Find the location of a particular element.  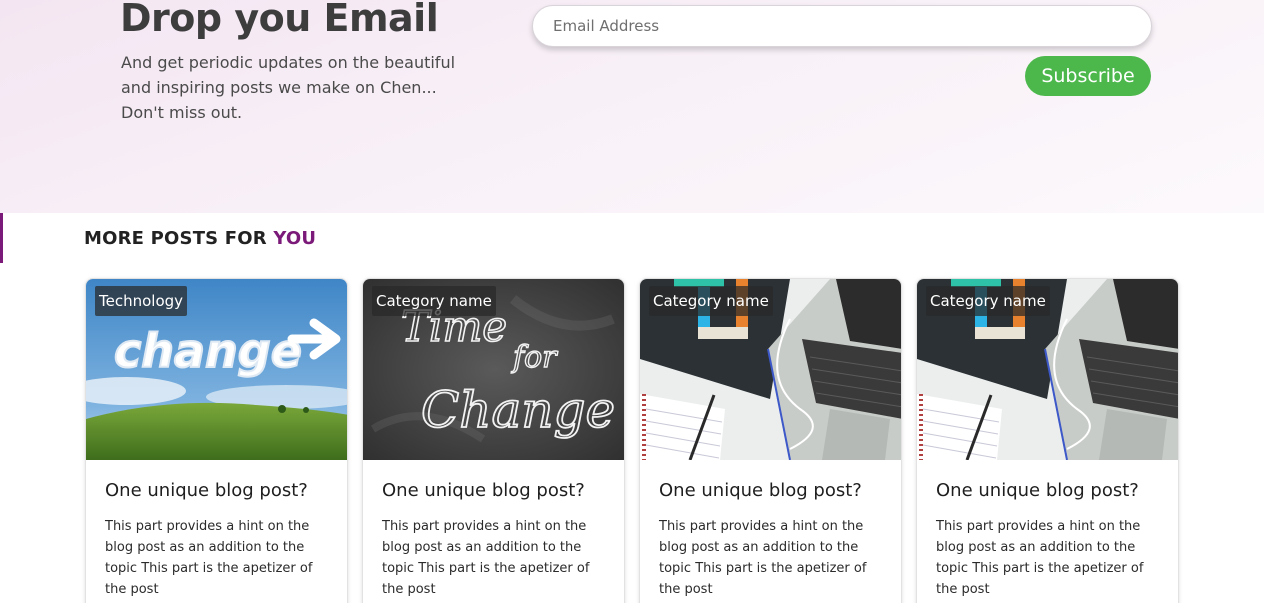

change-sky-image: change Technology is located at coordinates (216, 369).